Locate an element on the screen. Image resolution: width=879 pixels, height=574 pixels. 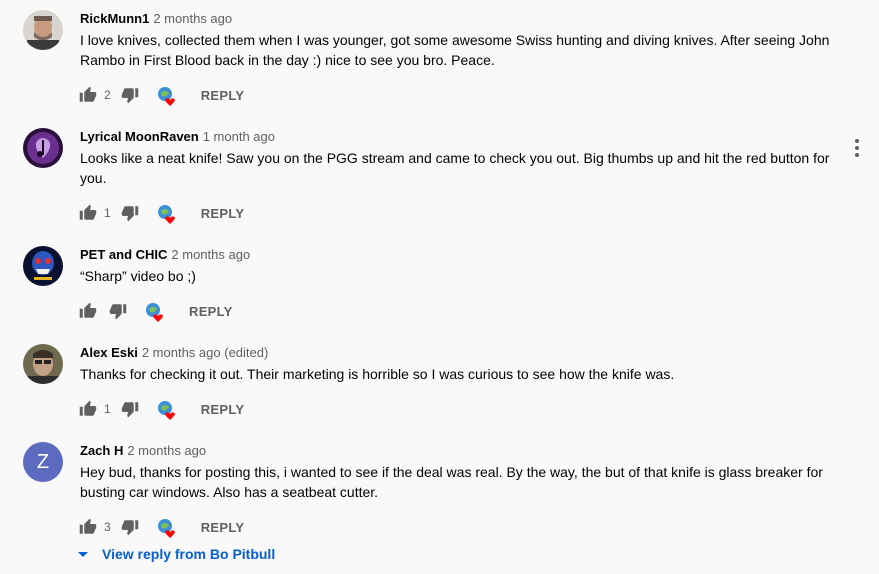
comment-header: RickMunn1 2 months ago is located at coordinates (156, 19).